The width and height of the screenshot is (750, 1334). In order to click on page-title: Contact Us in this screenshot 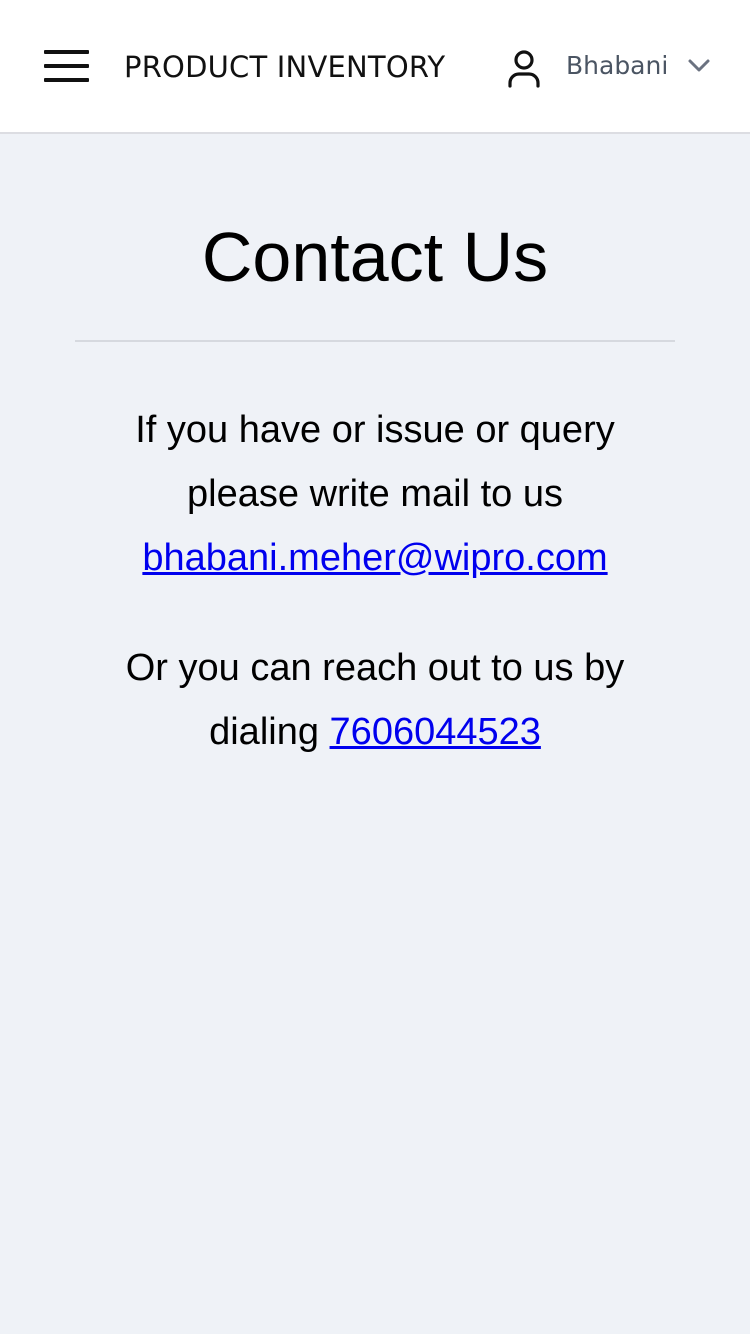, I will do `click(375, 257)`.